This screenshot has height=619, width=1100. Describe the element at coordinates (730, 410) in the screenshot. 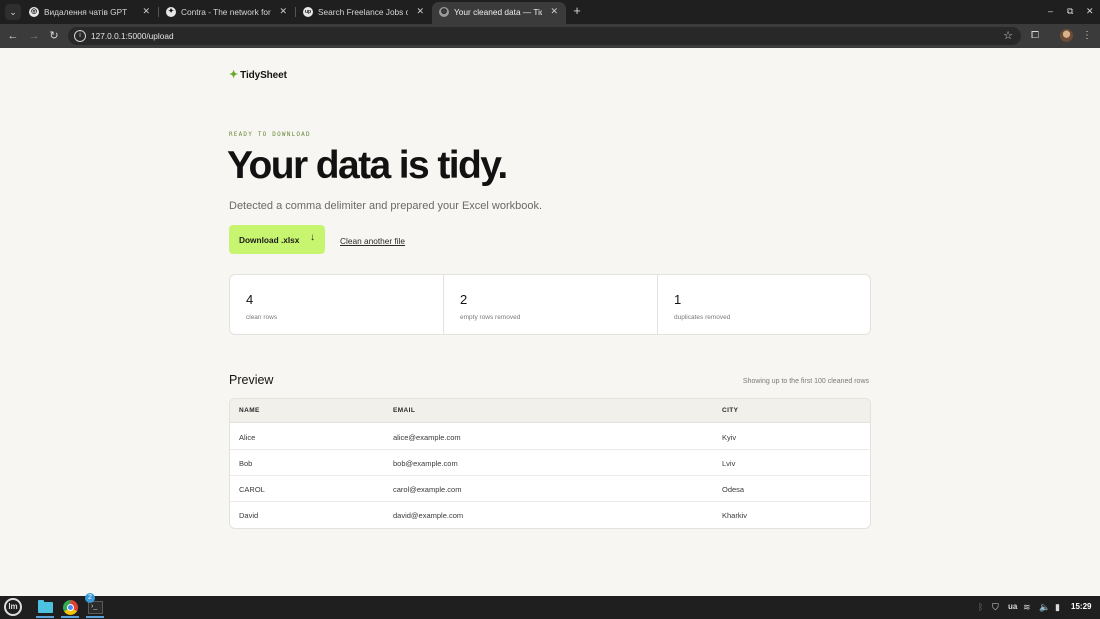

I see `column-header-city: CITY` at that location.